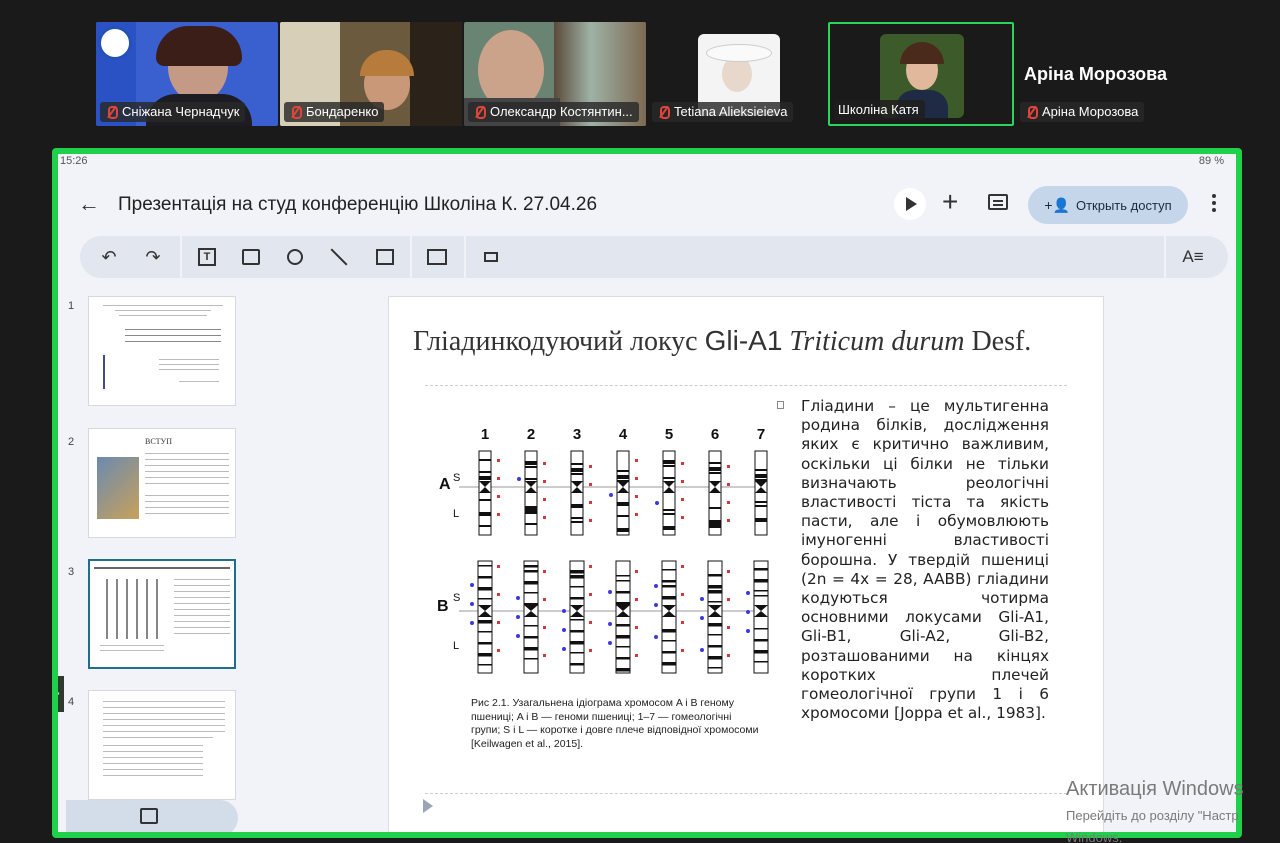 This screenshot has width=1280, height=843. I want to click on arm-long-label-a: L, so click(456, 514).